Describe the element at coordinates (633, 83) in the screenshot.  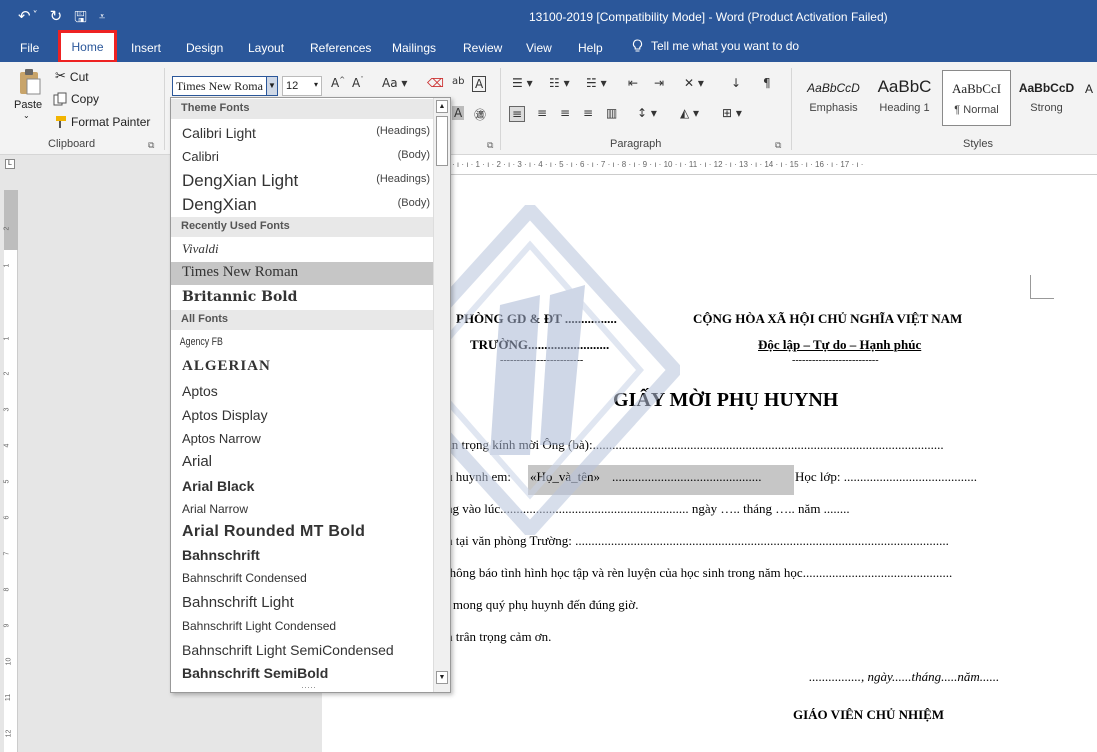
I see `decrease-indent-icon: ⇤` at that location.